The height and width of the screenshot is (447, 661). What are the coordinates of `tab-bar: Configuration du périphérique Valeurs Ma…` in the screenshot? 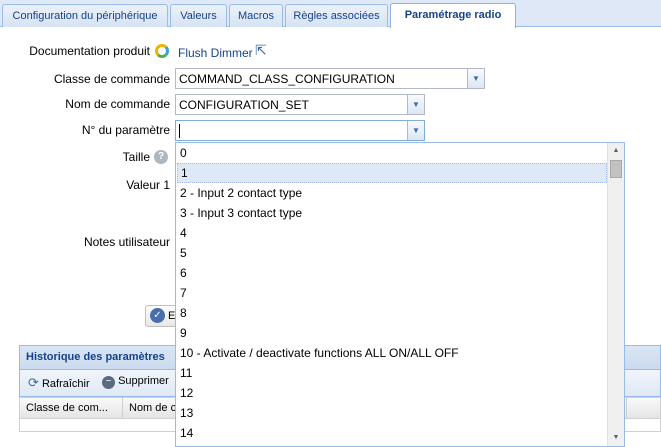 It's located at (330, 14).